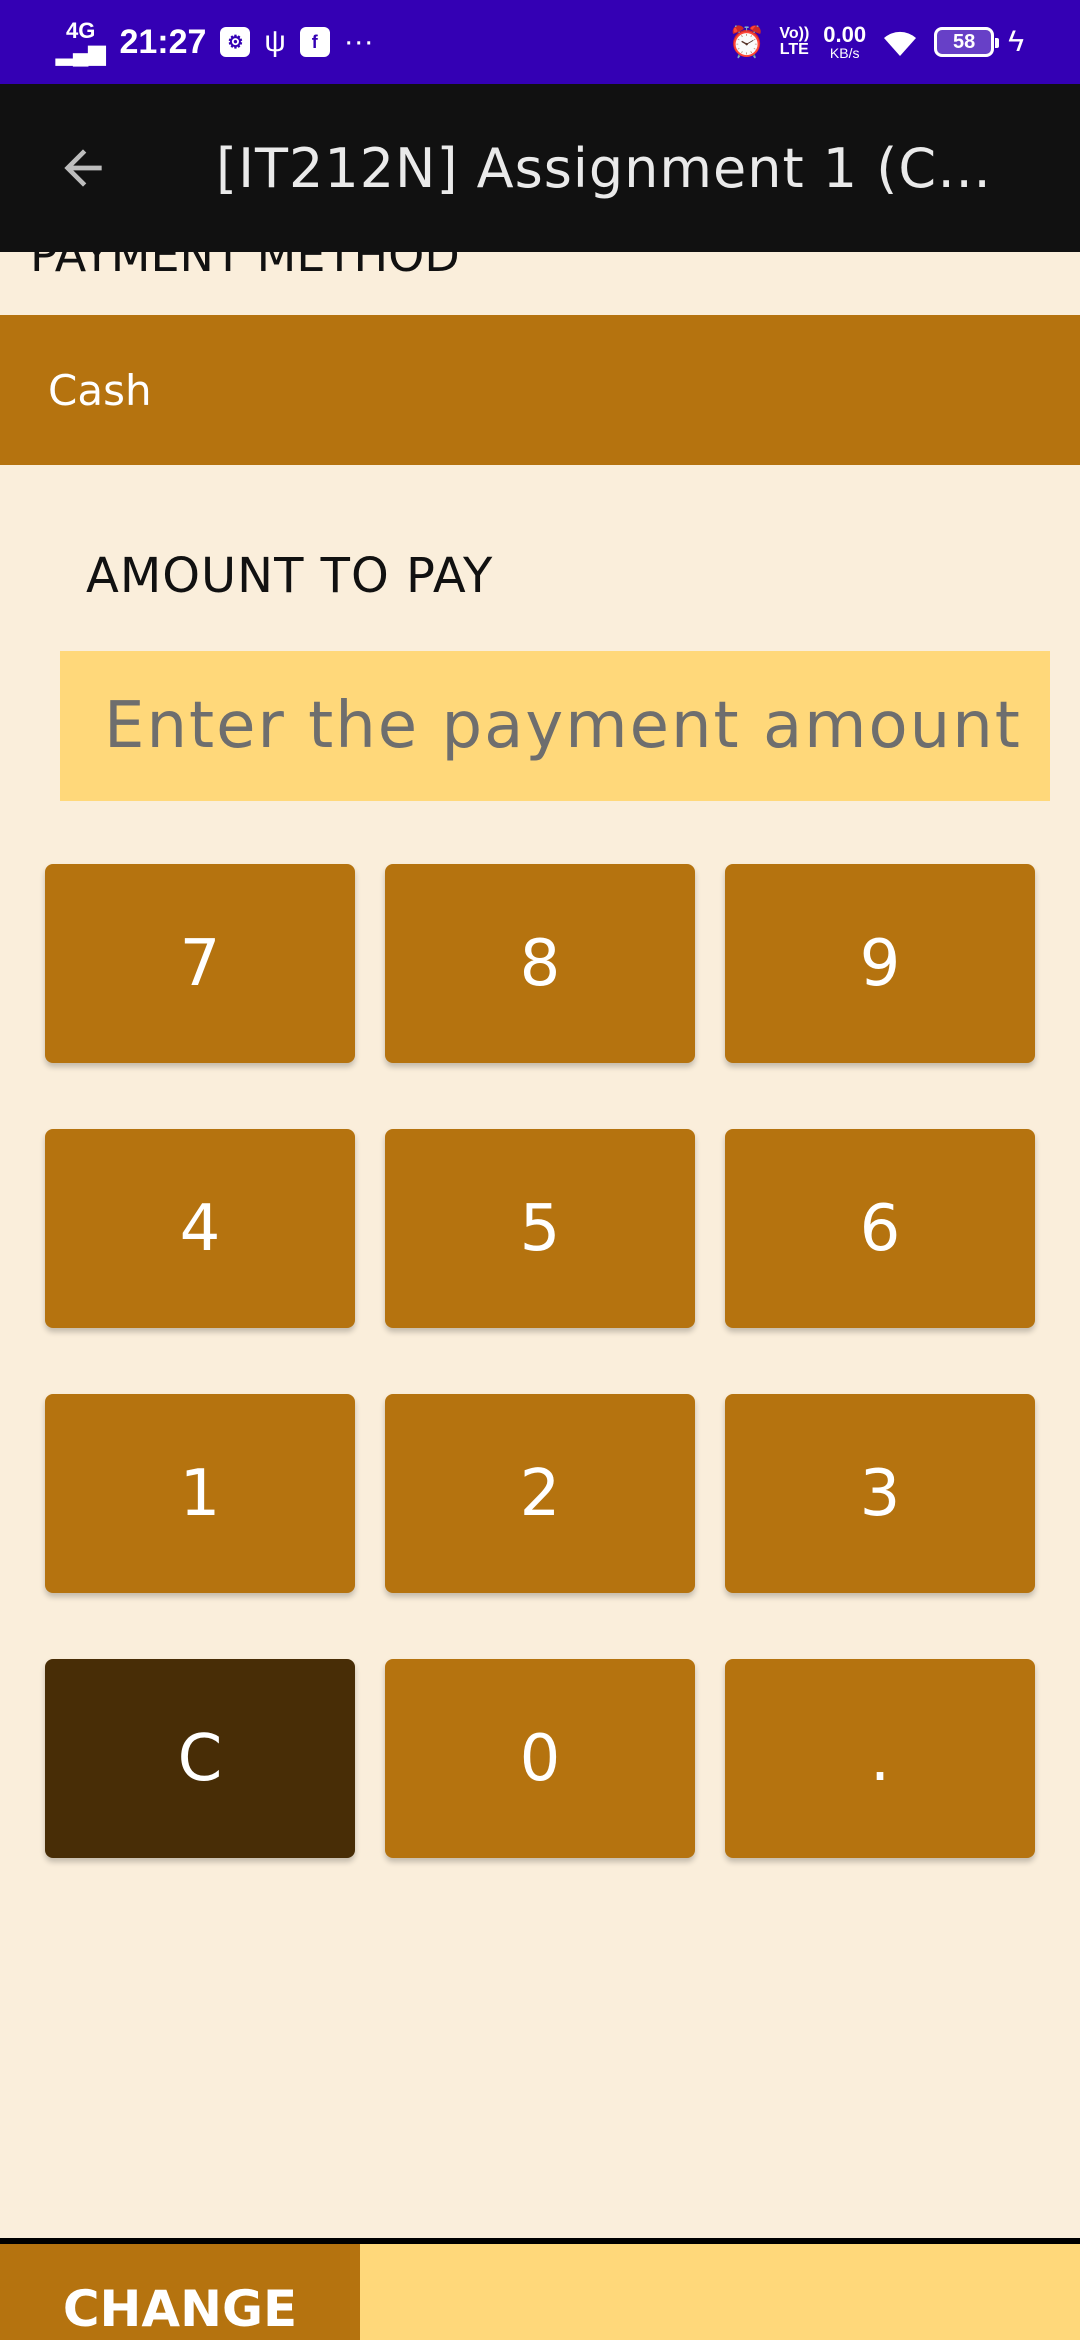 This screenshot has height=2340, width=1080. I want to click on network-type: 4G, so click(81, 30).